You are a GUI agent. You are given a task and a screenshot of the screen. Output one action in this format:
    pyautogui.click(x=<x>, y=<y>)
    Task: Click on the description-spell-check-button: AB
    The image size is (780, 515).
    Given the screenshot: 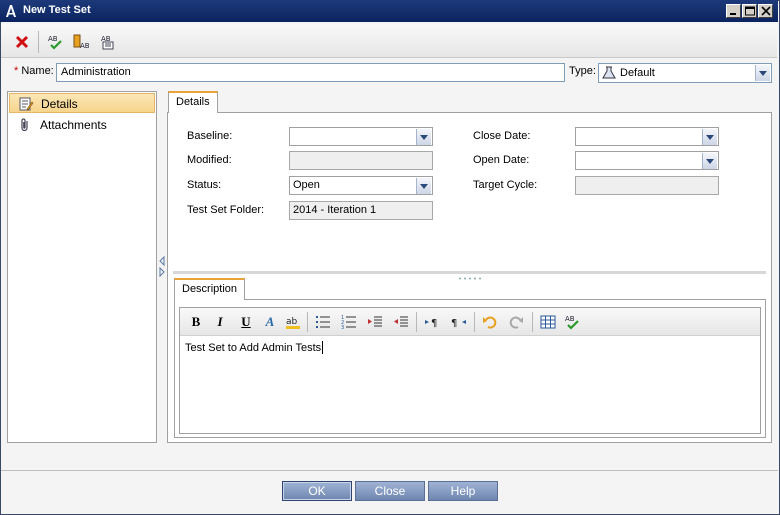 What is the action you would take?
    pyautogui.click(x=572, y=322)
    